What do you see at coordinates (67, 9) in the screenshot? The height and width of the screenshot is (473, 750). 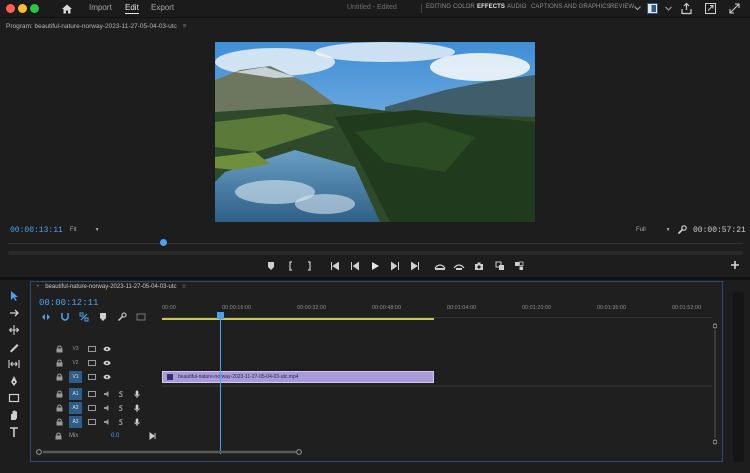 I see `home-icon` at bounding box center [67, 9].